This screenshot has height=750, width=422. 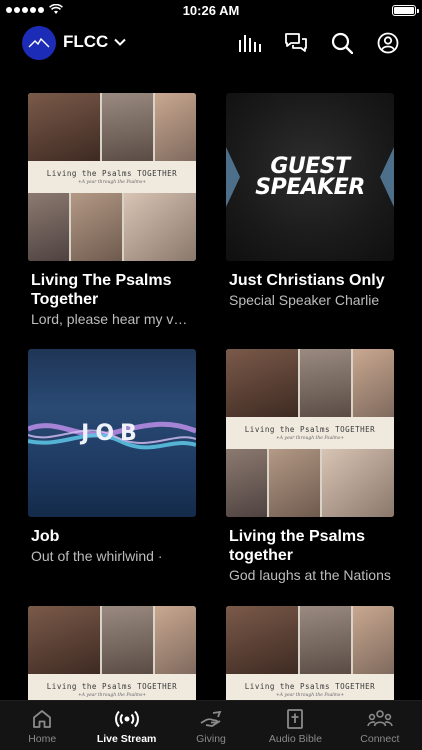 What do you see at coordinates (380, 739) in the screenshot?
I see `tab-label: Connect` at bounding box center [380, 739].